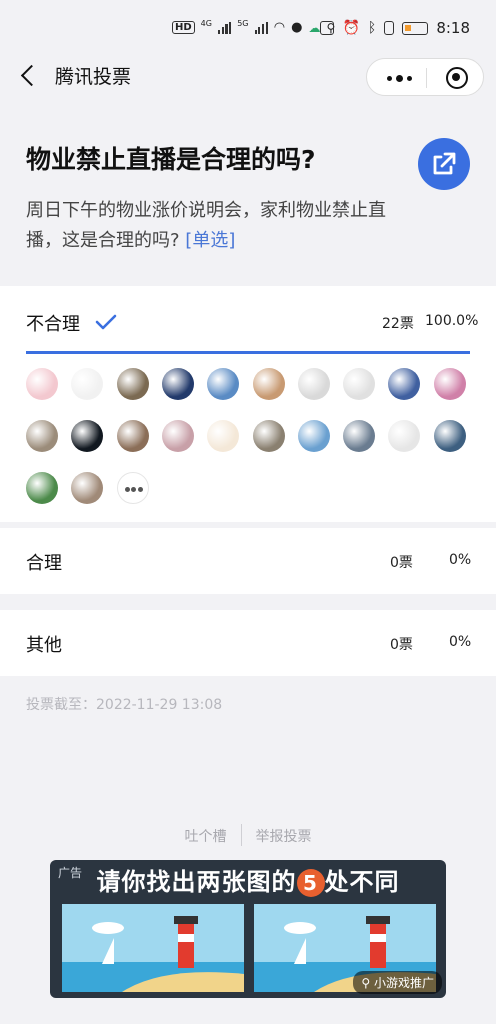 This screenshot has height=1024, width=496. I want to click on status-bar: HD 4G 5G ◠ ● ☁ ⚲ ⏰ ᛒ 8:18, so click(248, 29).